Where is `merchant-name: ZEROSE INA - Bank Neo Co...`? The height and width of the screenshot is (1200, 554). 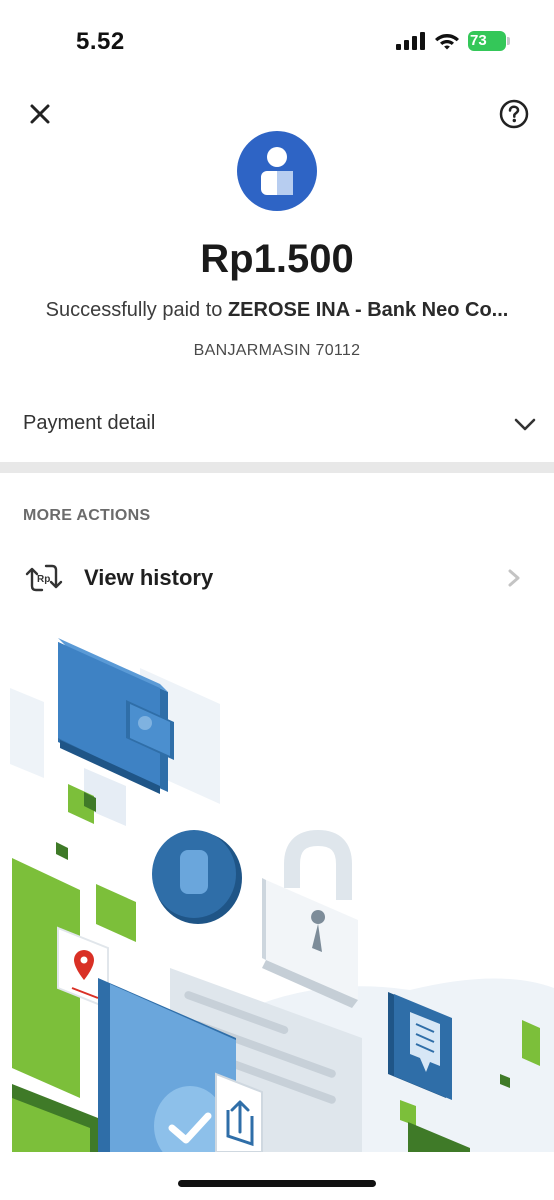
merchant-name: ZEROSE INA - Bank Neo Co... is located at coordinates (368, 310).